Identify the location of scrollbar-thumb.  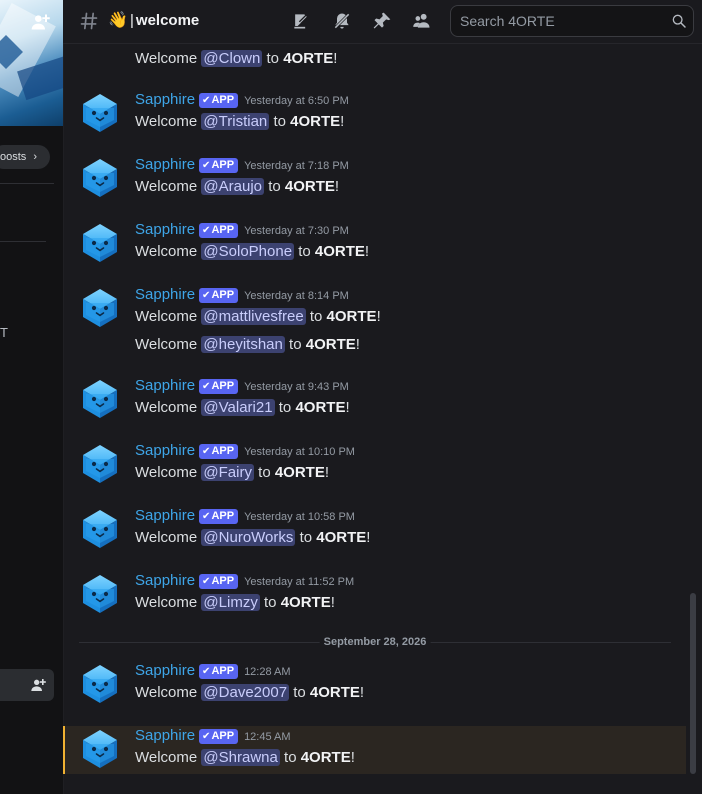
(693, 683).